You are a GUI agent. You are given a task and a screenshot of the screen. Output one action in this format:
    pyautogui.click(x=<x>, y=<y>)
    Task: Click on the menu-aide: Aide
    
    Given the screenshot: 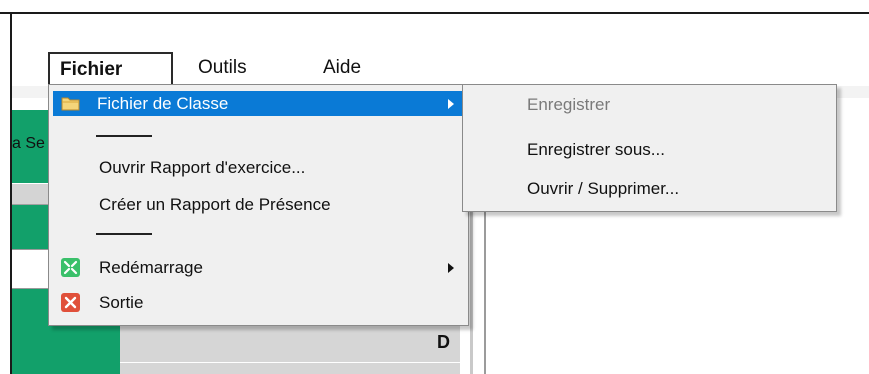 What is the action you would take?
    pyautogui.click(x=342, y=68)
    